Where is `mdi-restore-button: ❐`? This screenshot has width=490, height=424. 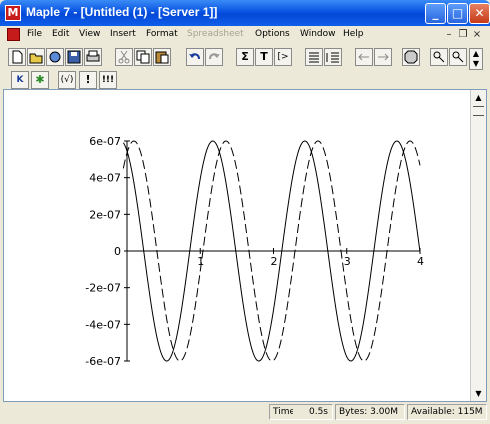 mdi-restore-button: ❐ is located at coordinates (463, 35).